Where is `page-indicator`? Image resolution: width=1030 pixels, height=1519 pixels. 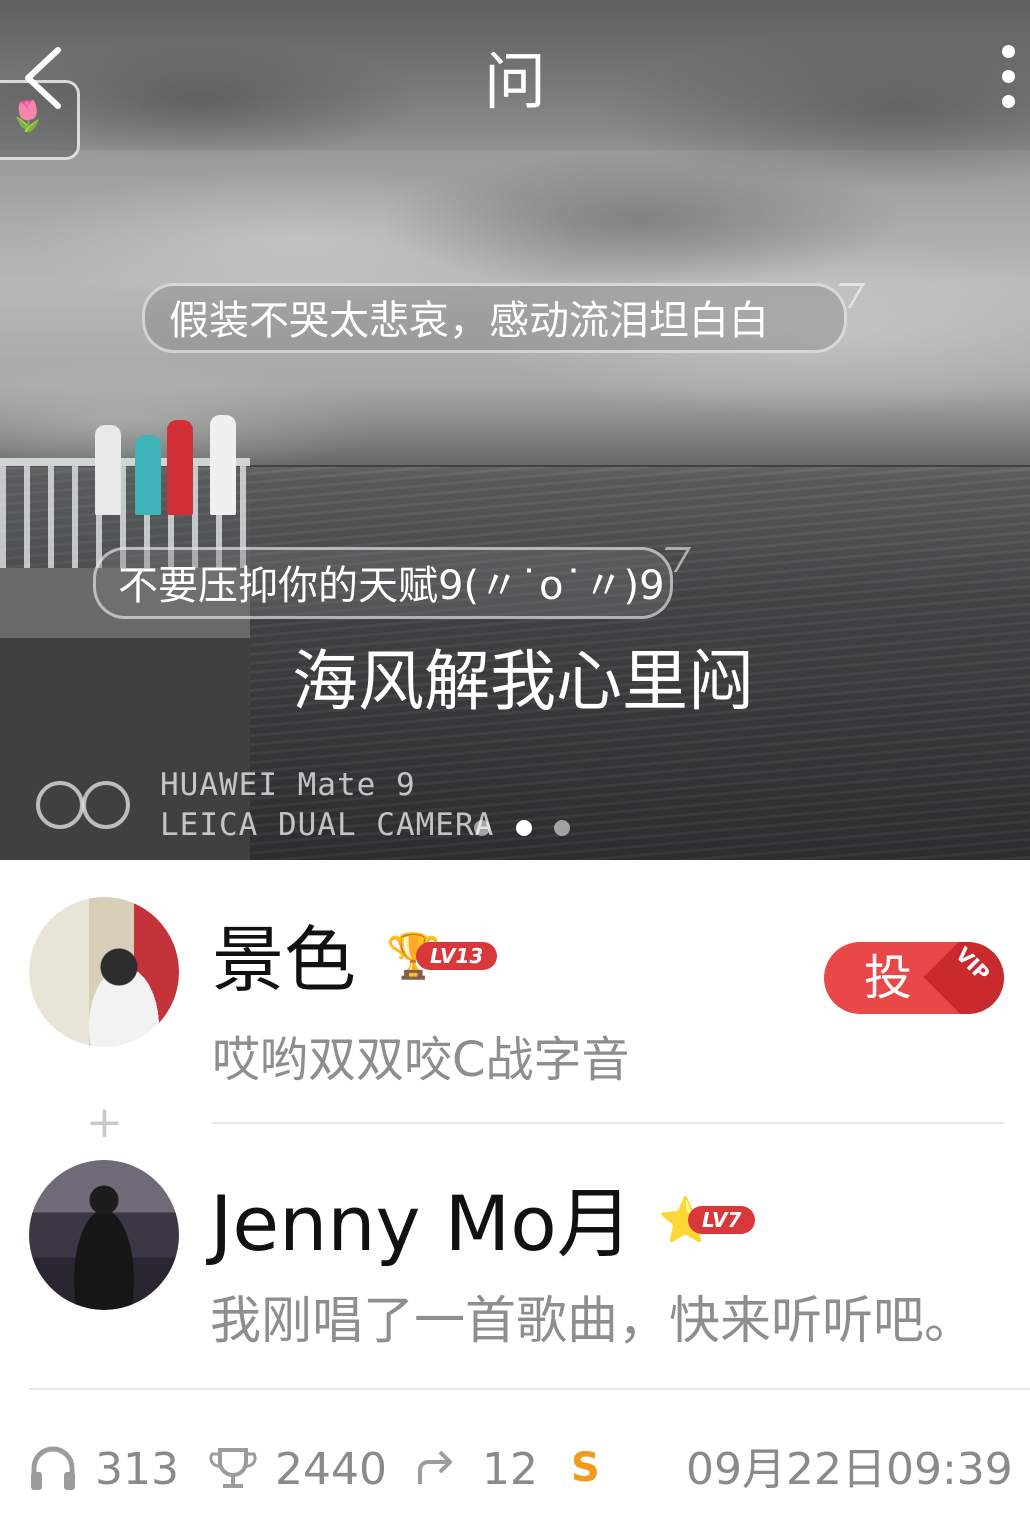 page-indicator is located at coordinates (529, 830).